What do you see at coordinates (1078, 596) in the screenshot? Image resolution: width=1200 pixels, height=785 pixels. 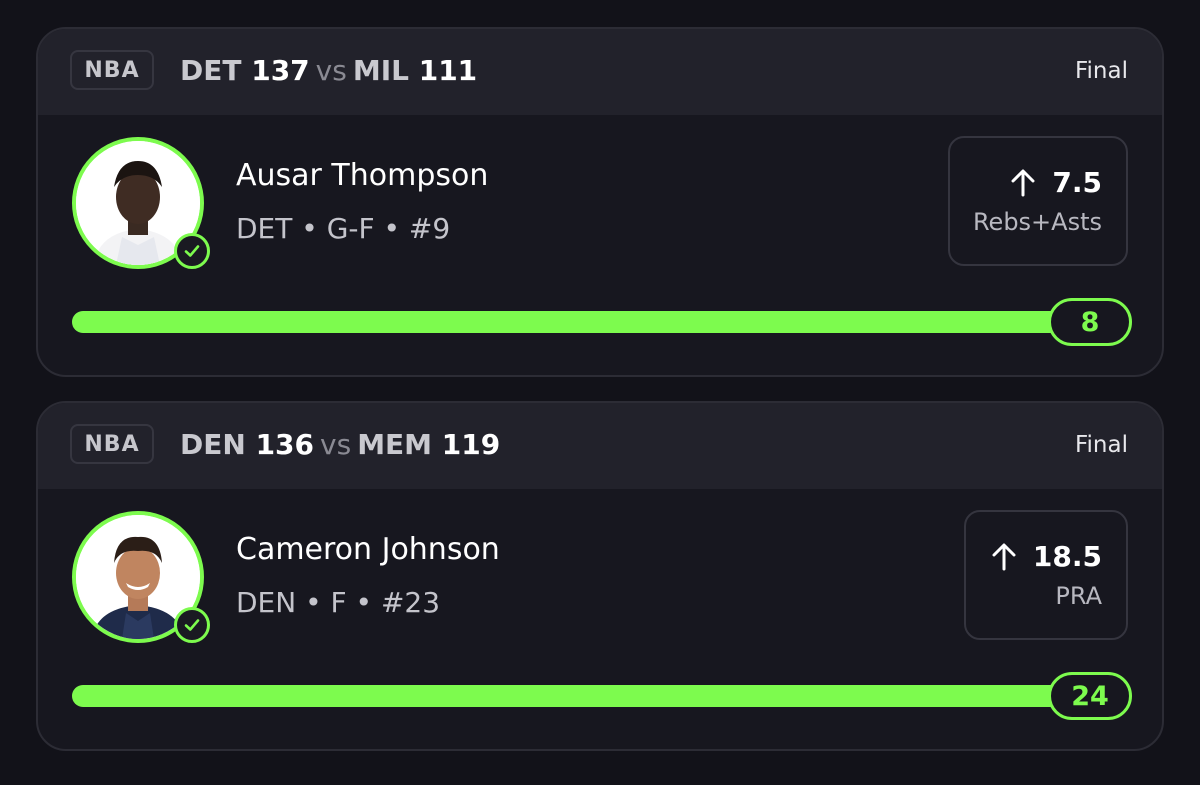 I see `stat-type: PRA` at bounding box center [1078, 596].